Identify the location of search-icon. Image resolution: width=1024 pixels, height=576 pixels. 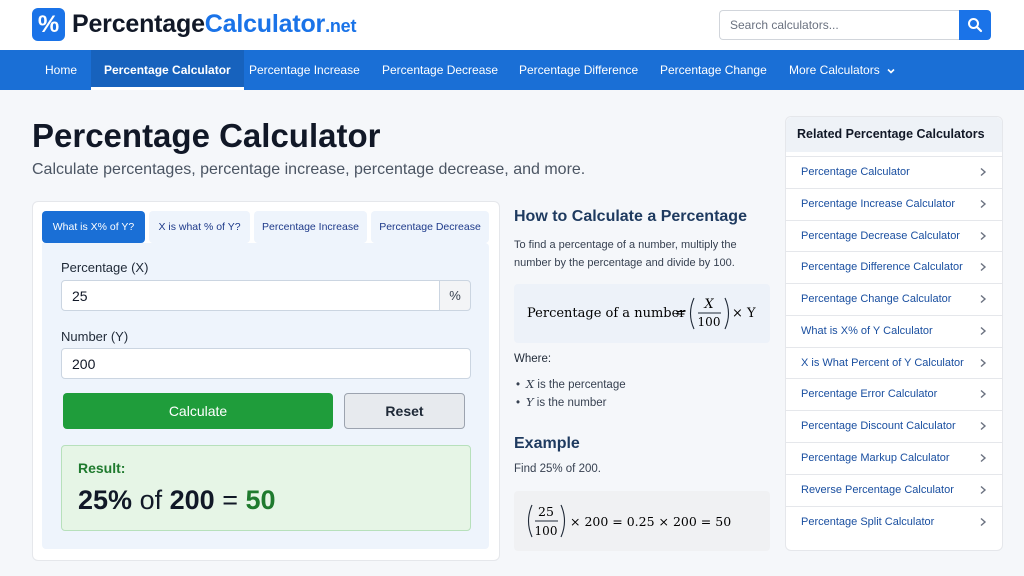
(975, 25).